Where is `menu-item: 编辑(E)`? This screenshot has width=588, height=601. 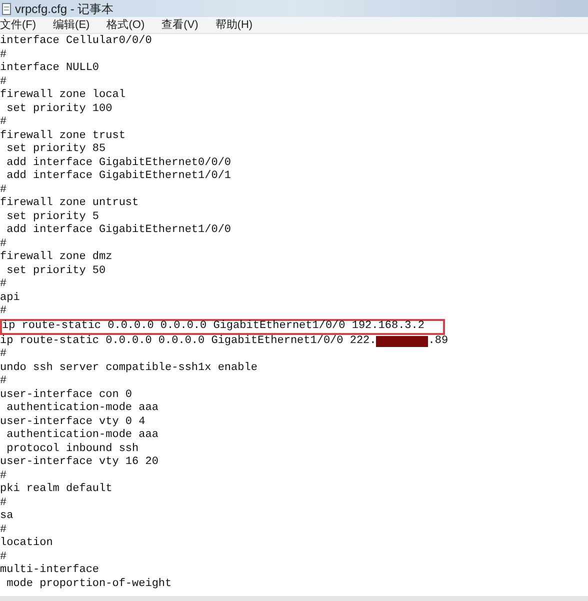
menu-item: 编辑(E) is located at coordinates (71, 25).